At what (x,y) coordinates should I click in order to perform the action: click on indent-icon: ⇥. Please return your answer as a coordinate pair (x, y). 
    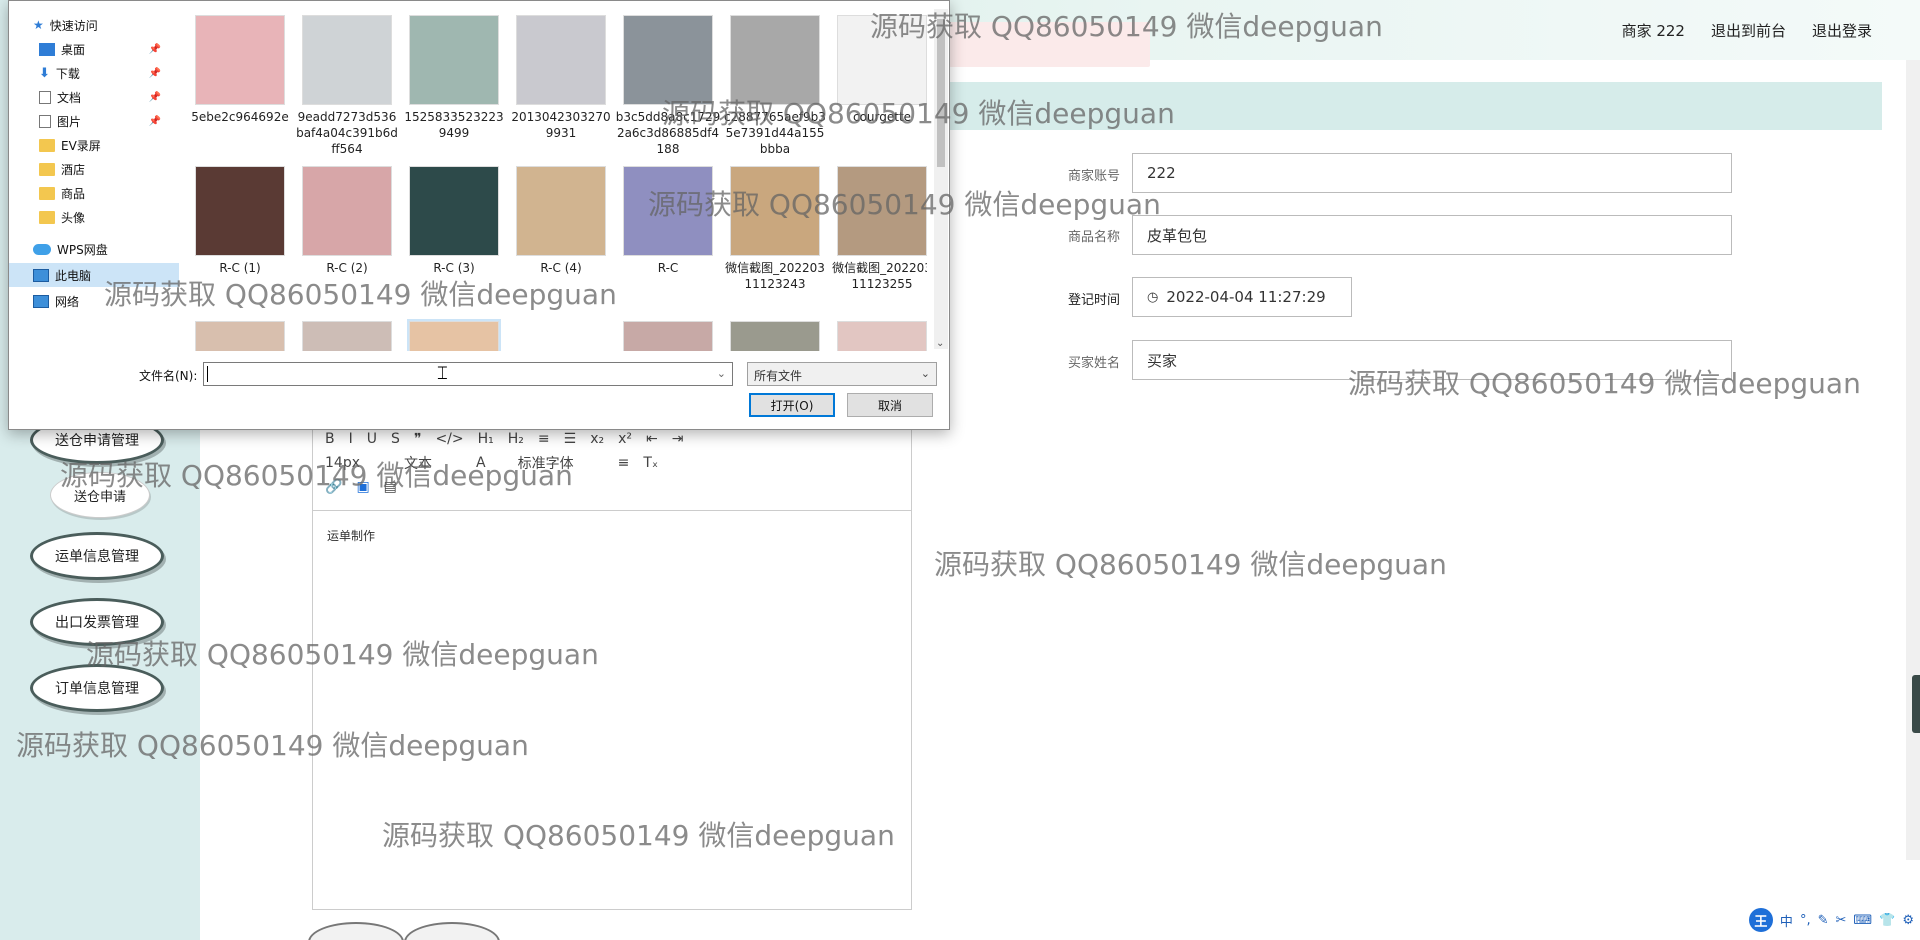
    Looking at the image, I should click on (678, 439).